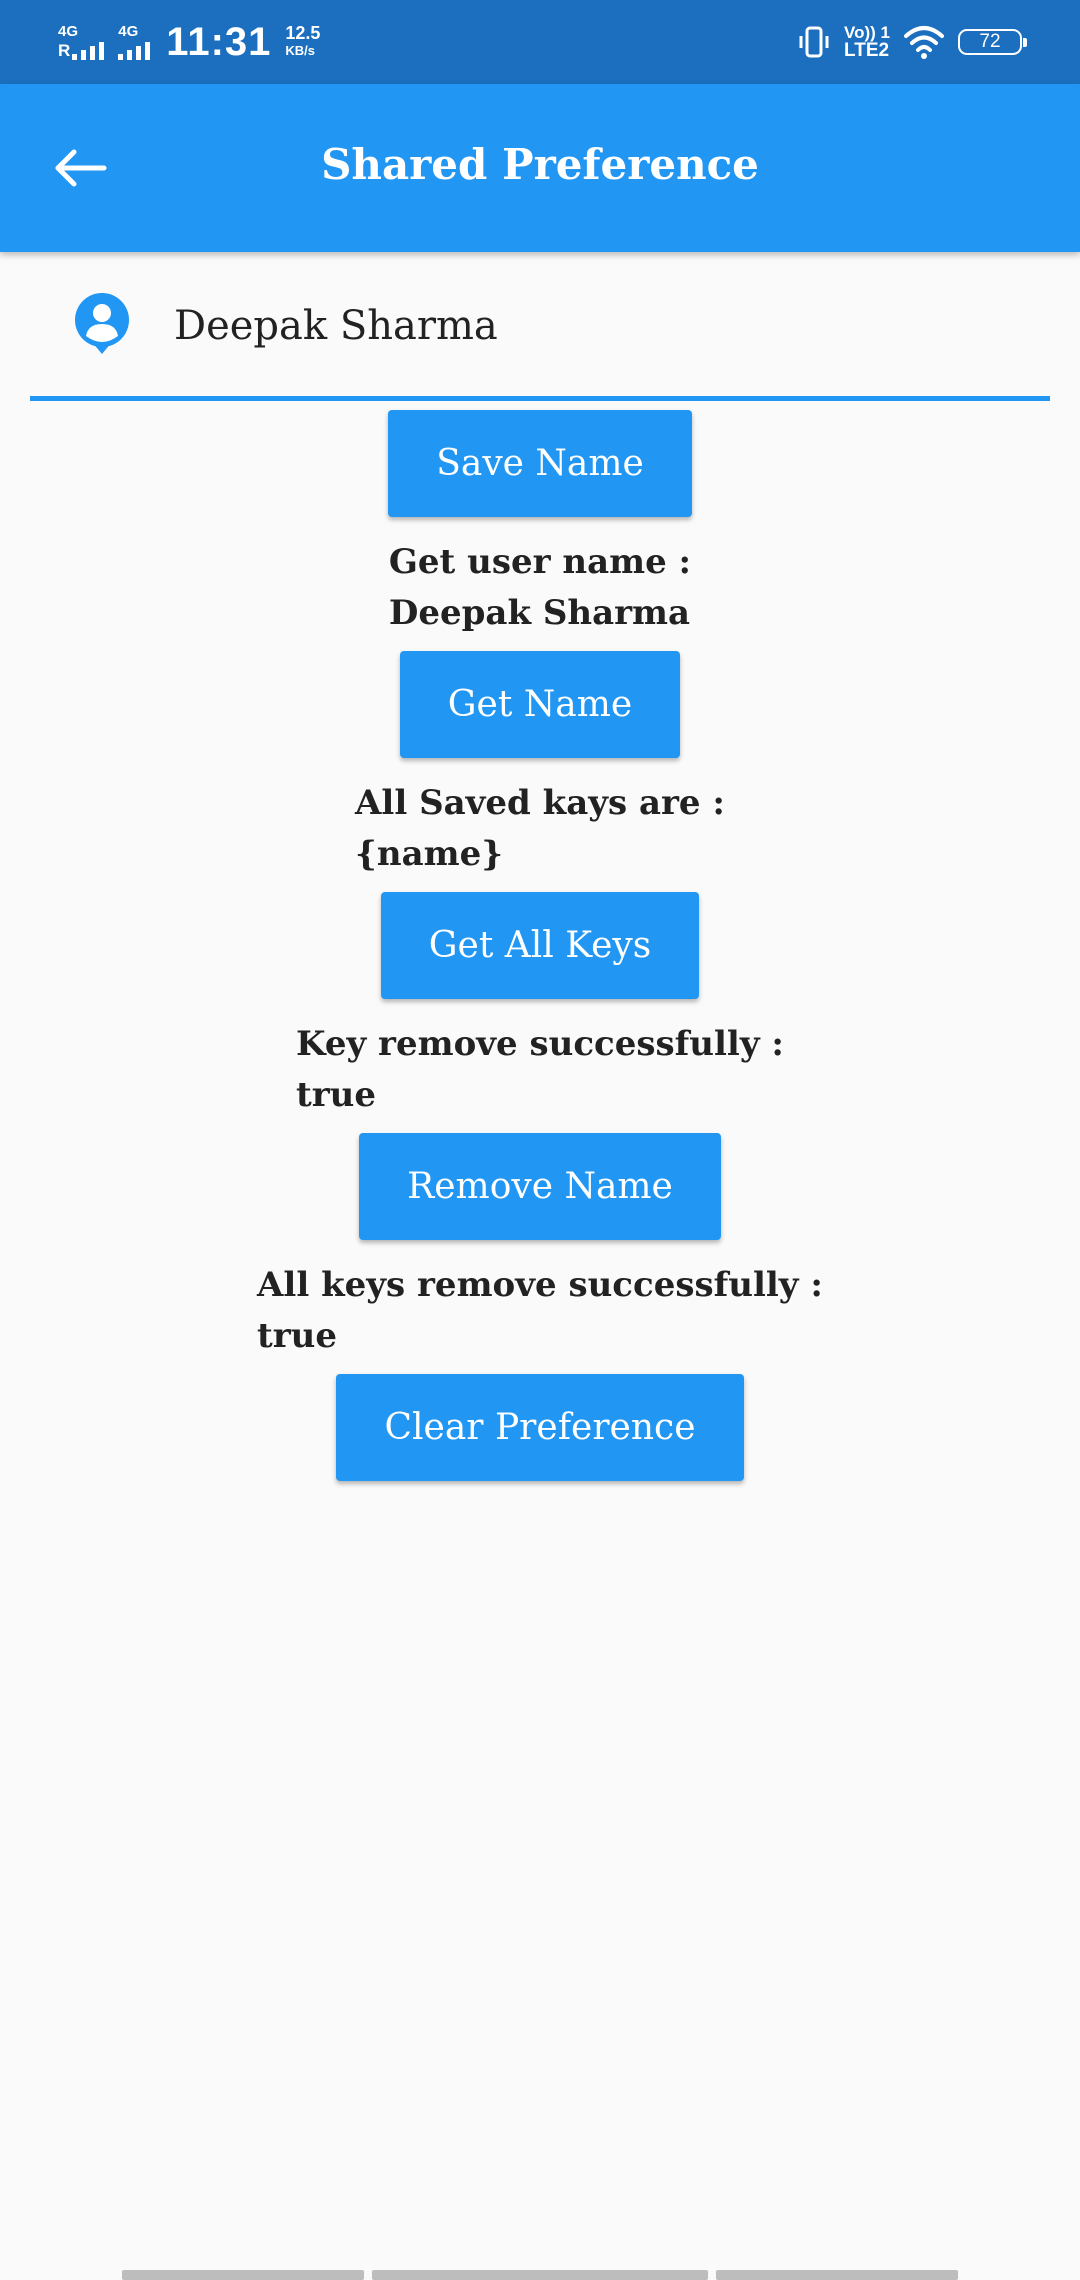 This screenshot has height=2280, width=1080. I want to click on lte-label: LTE2, so click(867, 50).